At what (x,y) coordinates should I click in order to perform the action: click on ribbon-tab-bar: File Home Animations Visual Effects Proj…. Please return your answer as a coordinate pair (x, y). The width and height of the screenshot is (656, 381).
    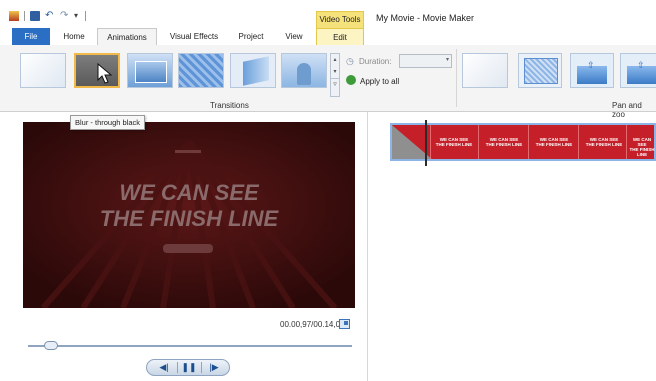
    Looking at the image, I should click on (328, 37).